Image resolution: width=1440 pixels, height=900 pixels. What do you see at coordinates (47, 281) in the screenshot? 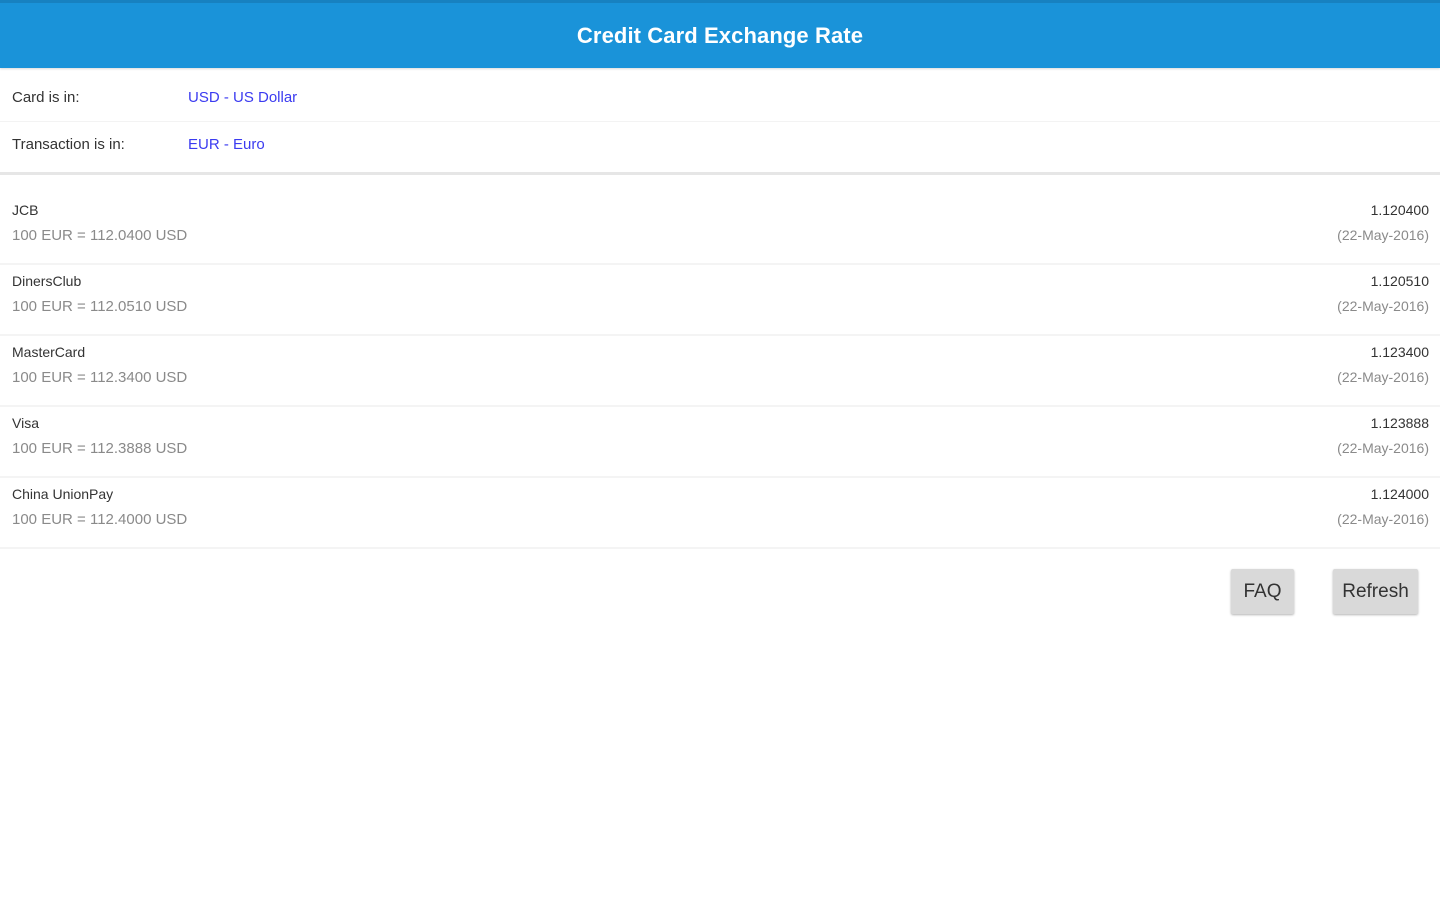
I see `rate-network-name: DinersClub` at bounding box center [47, 281].